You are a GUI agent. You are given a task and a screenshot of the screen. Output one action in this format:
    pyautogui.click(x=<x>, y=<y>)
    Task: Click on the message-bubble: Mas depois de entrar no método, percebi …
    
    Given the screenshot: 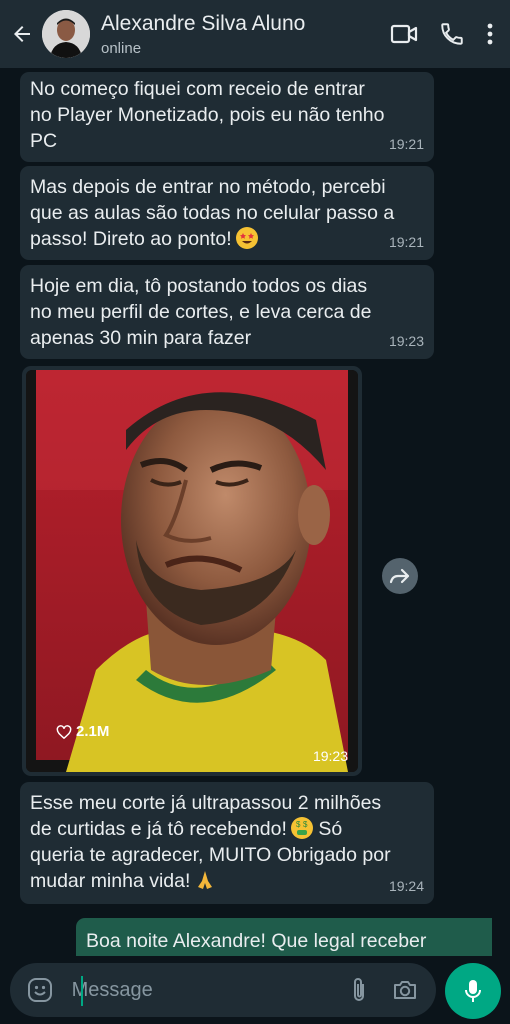 What is the action you would take?
    pyautogui.click(x=227, y=213)
    